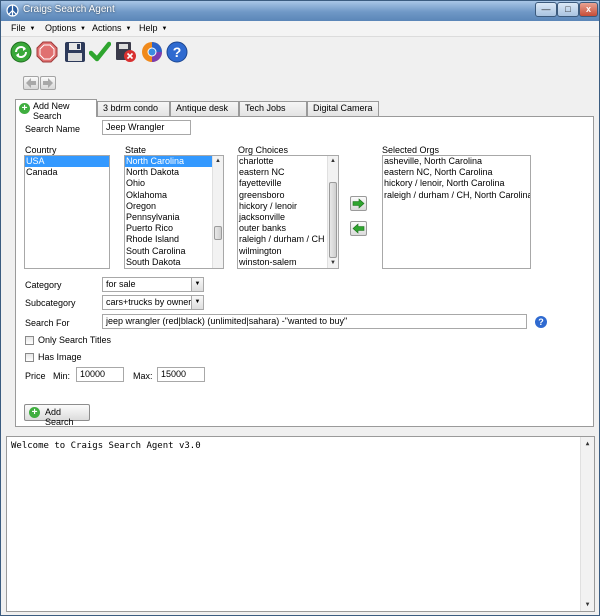 The width and height of the screenshot is (600, 616). What do you see at coordinates (456, 161) in the screenshot?
I see `list-item: asheville, North Carolina` at bounding box center [456, 161].